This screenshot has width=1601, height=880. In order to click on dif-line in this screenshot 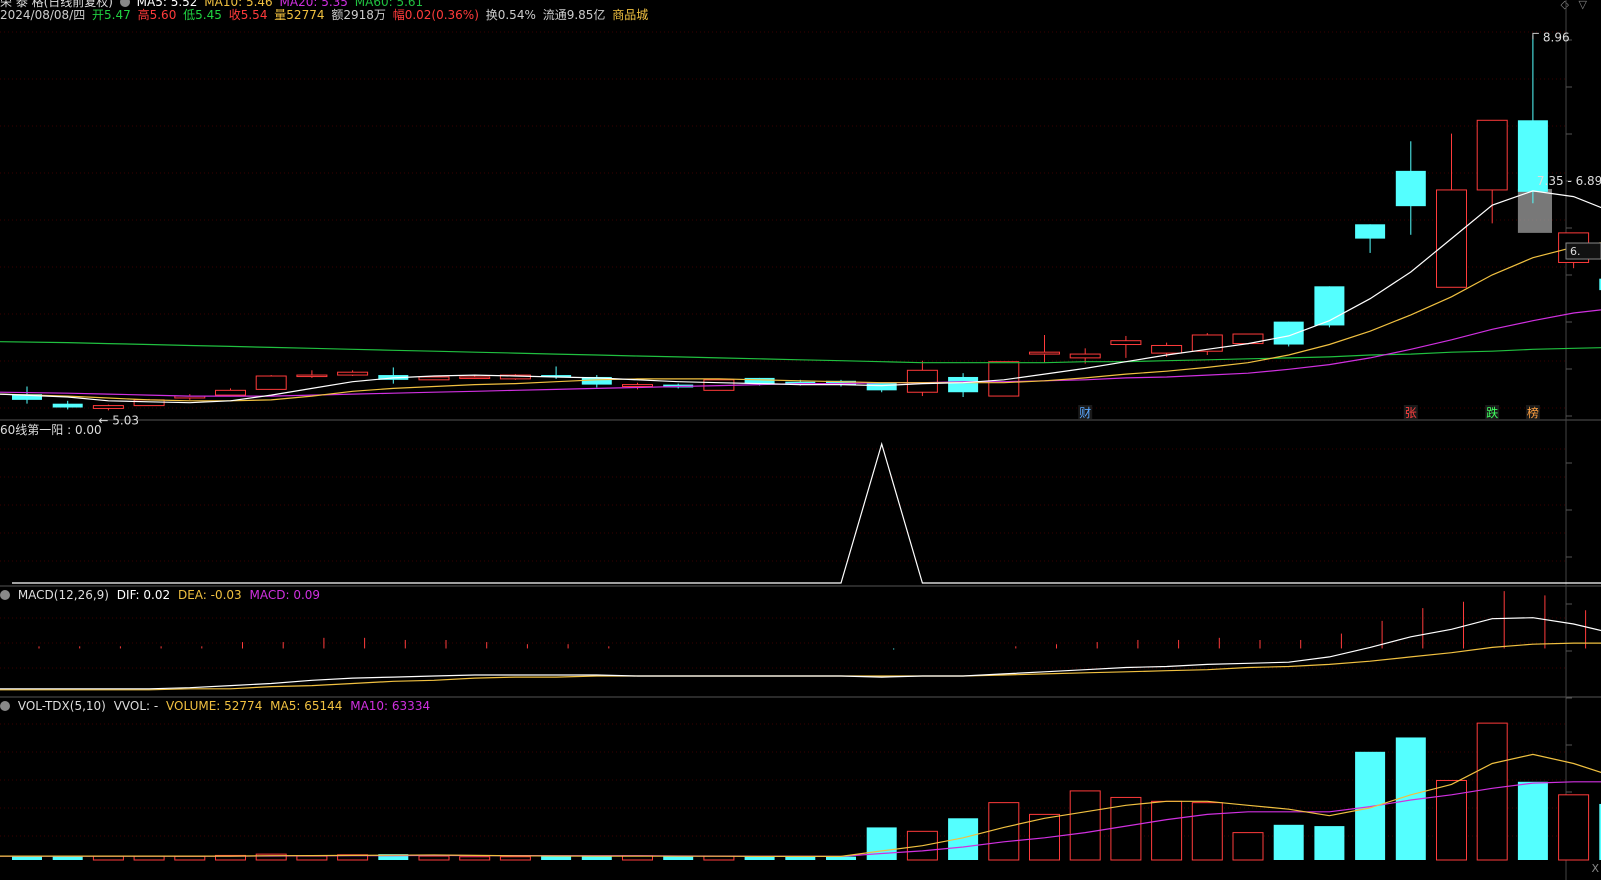, I will do `click(800, 653)`.